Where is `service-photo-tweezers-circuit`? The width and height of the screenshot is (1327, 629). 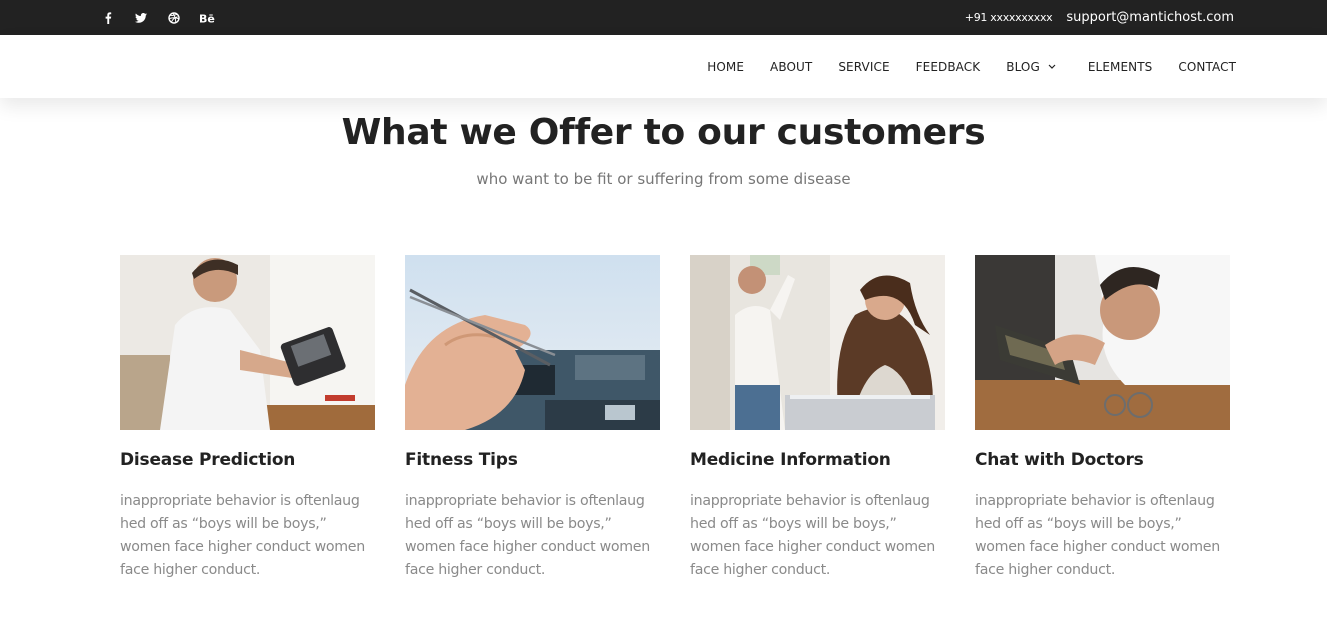
service-photo-tweezers-circuit is located at coordinates (532, 342).